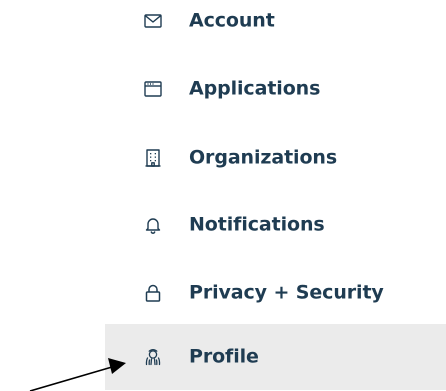 The width and height of the screenshot is (446, 391). I want to click on menu-item-label-organizations: Organizations, so click(263, 157).